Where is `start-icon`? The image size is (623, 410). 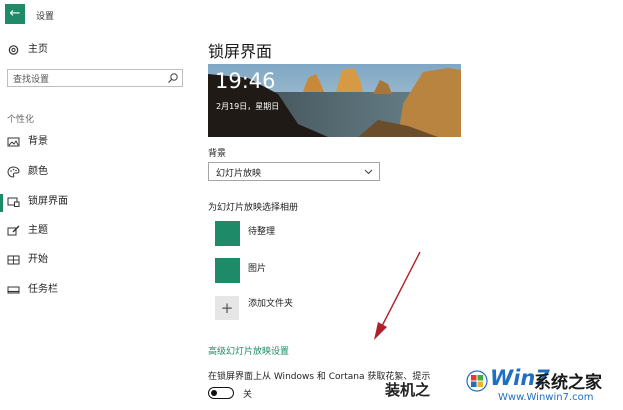 start-icon is located at coordinates (13, 260).